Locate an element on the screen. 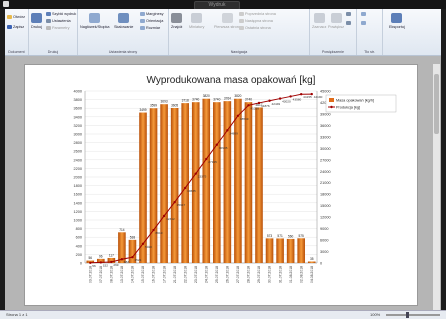  app-icon is located at coordinates (6, 4).